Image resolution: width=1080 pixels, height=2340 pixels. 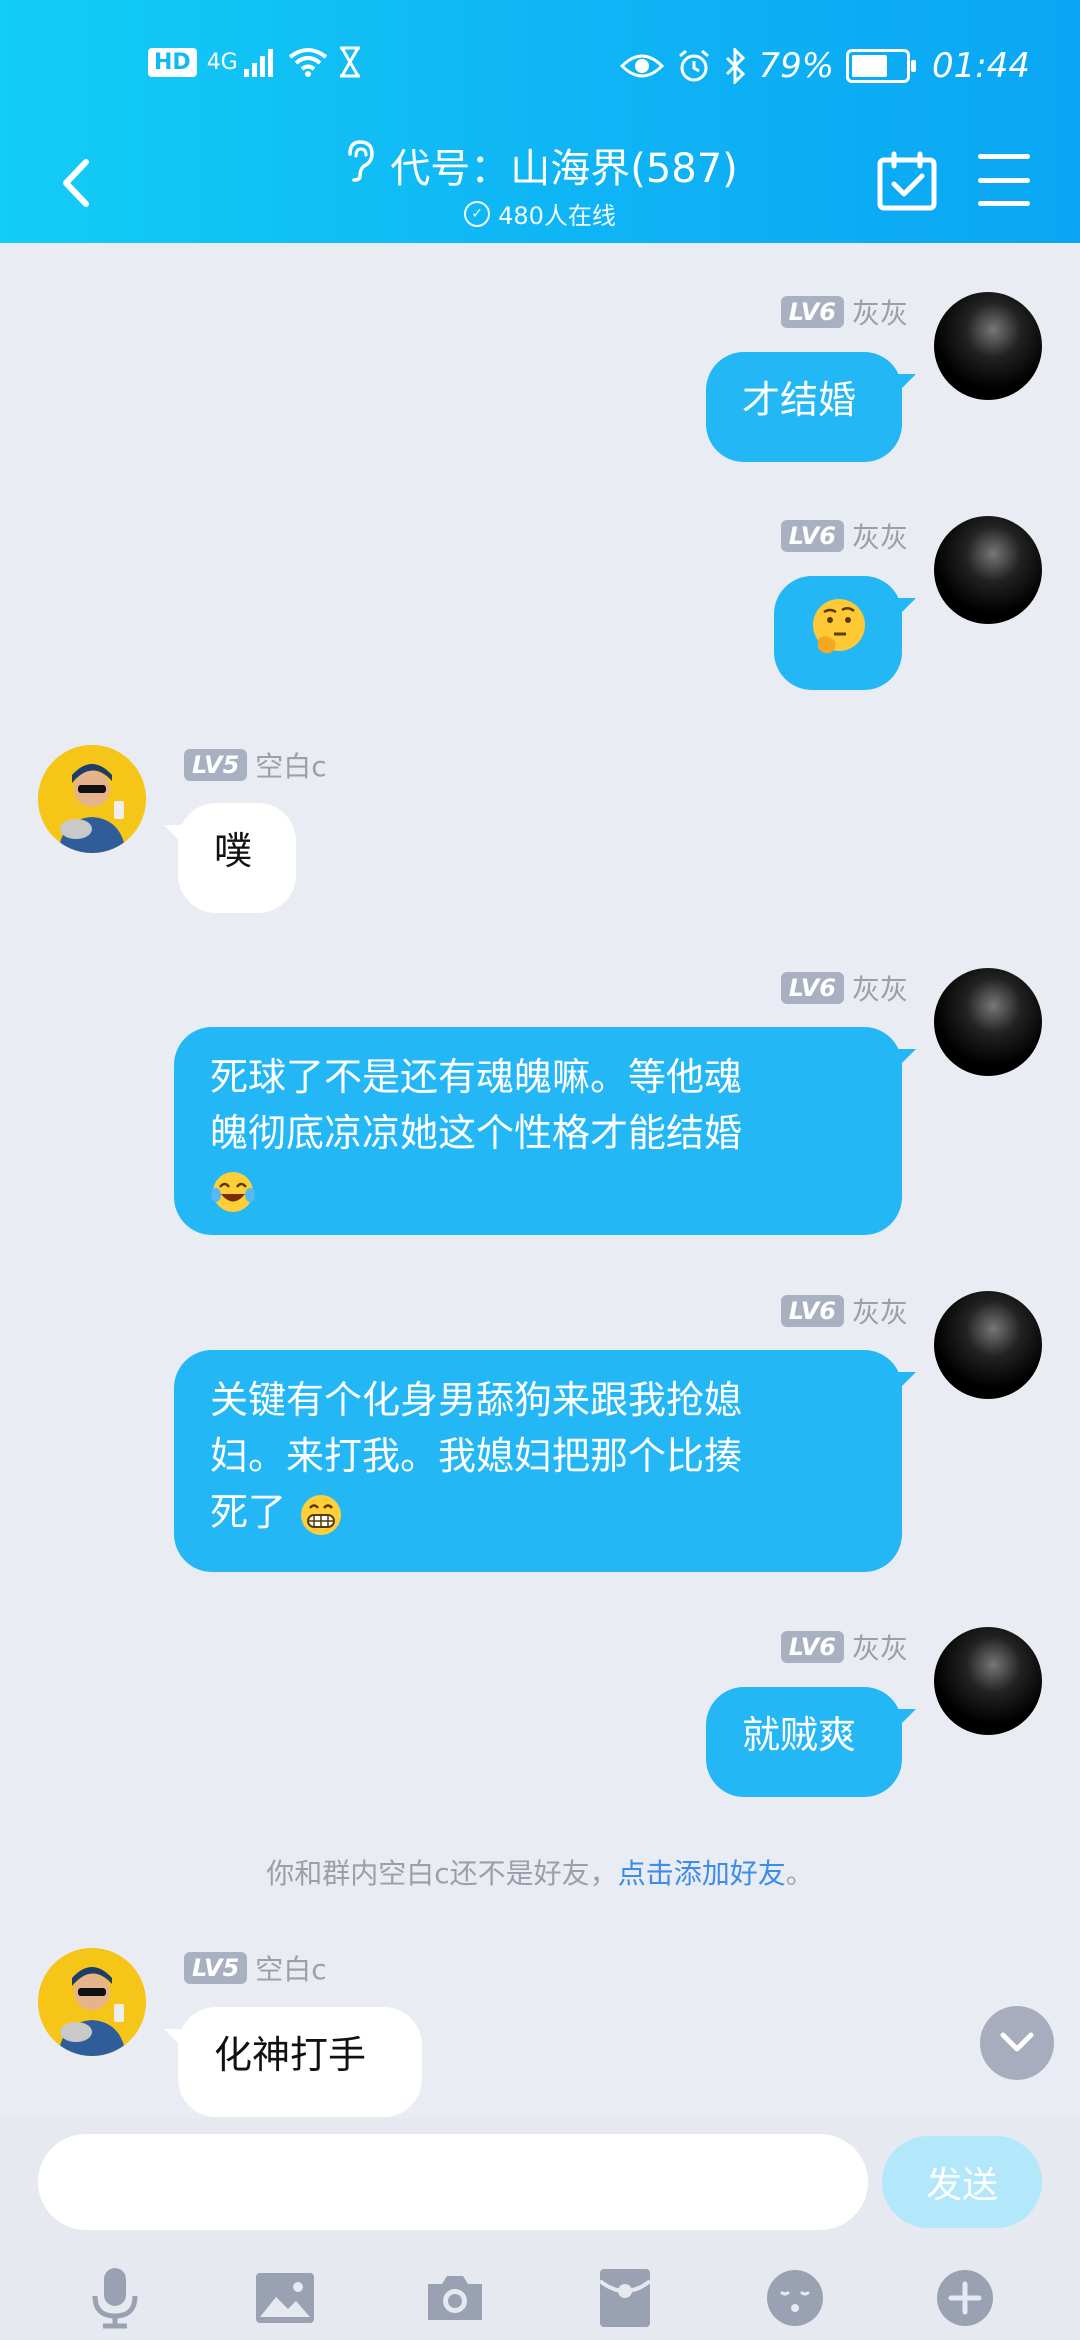 I want to click on notice-suffix: 。, so click(x=799, y=1873).